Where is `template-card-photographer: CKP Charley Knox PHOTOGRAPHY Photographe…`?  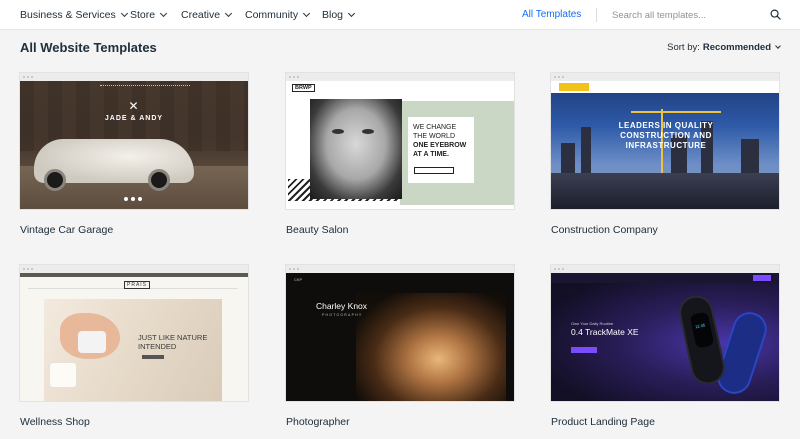 template-card-photographer: CKP Charley Knox PHOTOGRAPHY Photographe… is located at coordinates (400, 346).